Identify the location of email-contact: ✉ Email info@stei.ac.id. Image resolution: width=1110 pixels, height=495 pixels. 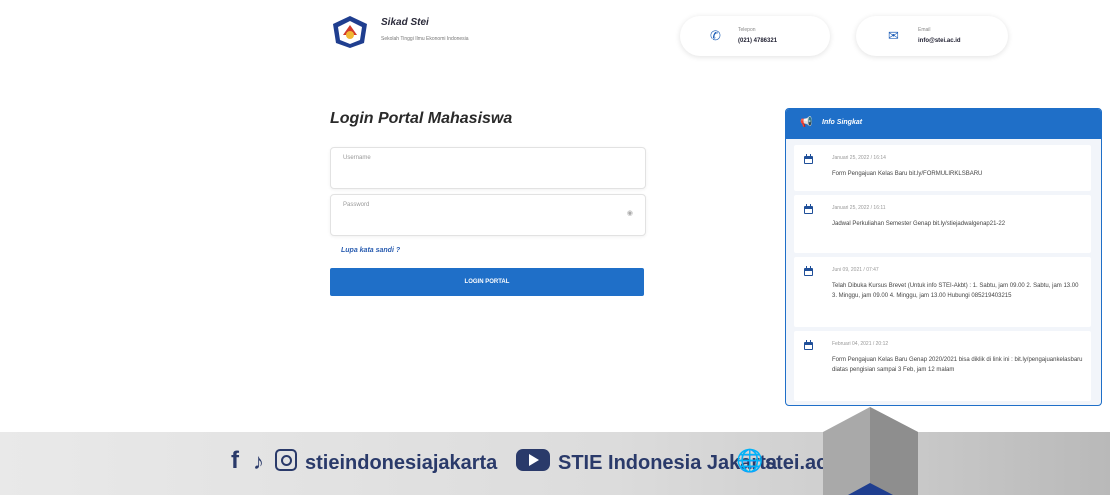
(932, 36).